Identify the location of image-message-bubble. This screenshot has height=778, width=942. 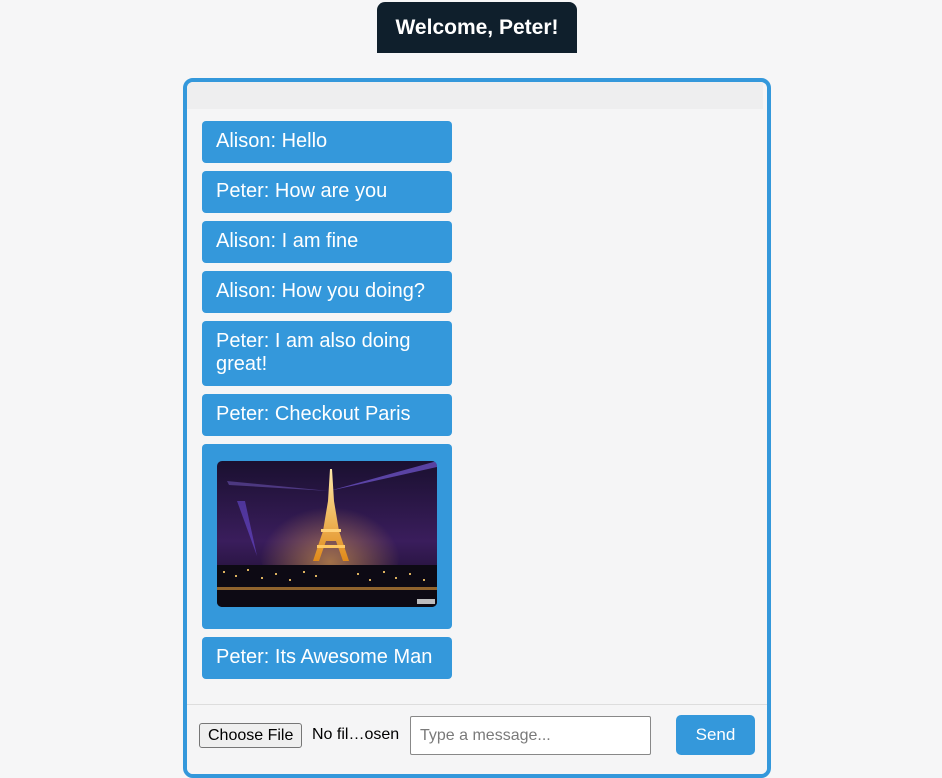
(327, 536).